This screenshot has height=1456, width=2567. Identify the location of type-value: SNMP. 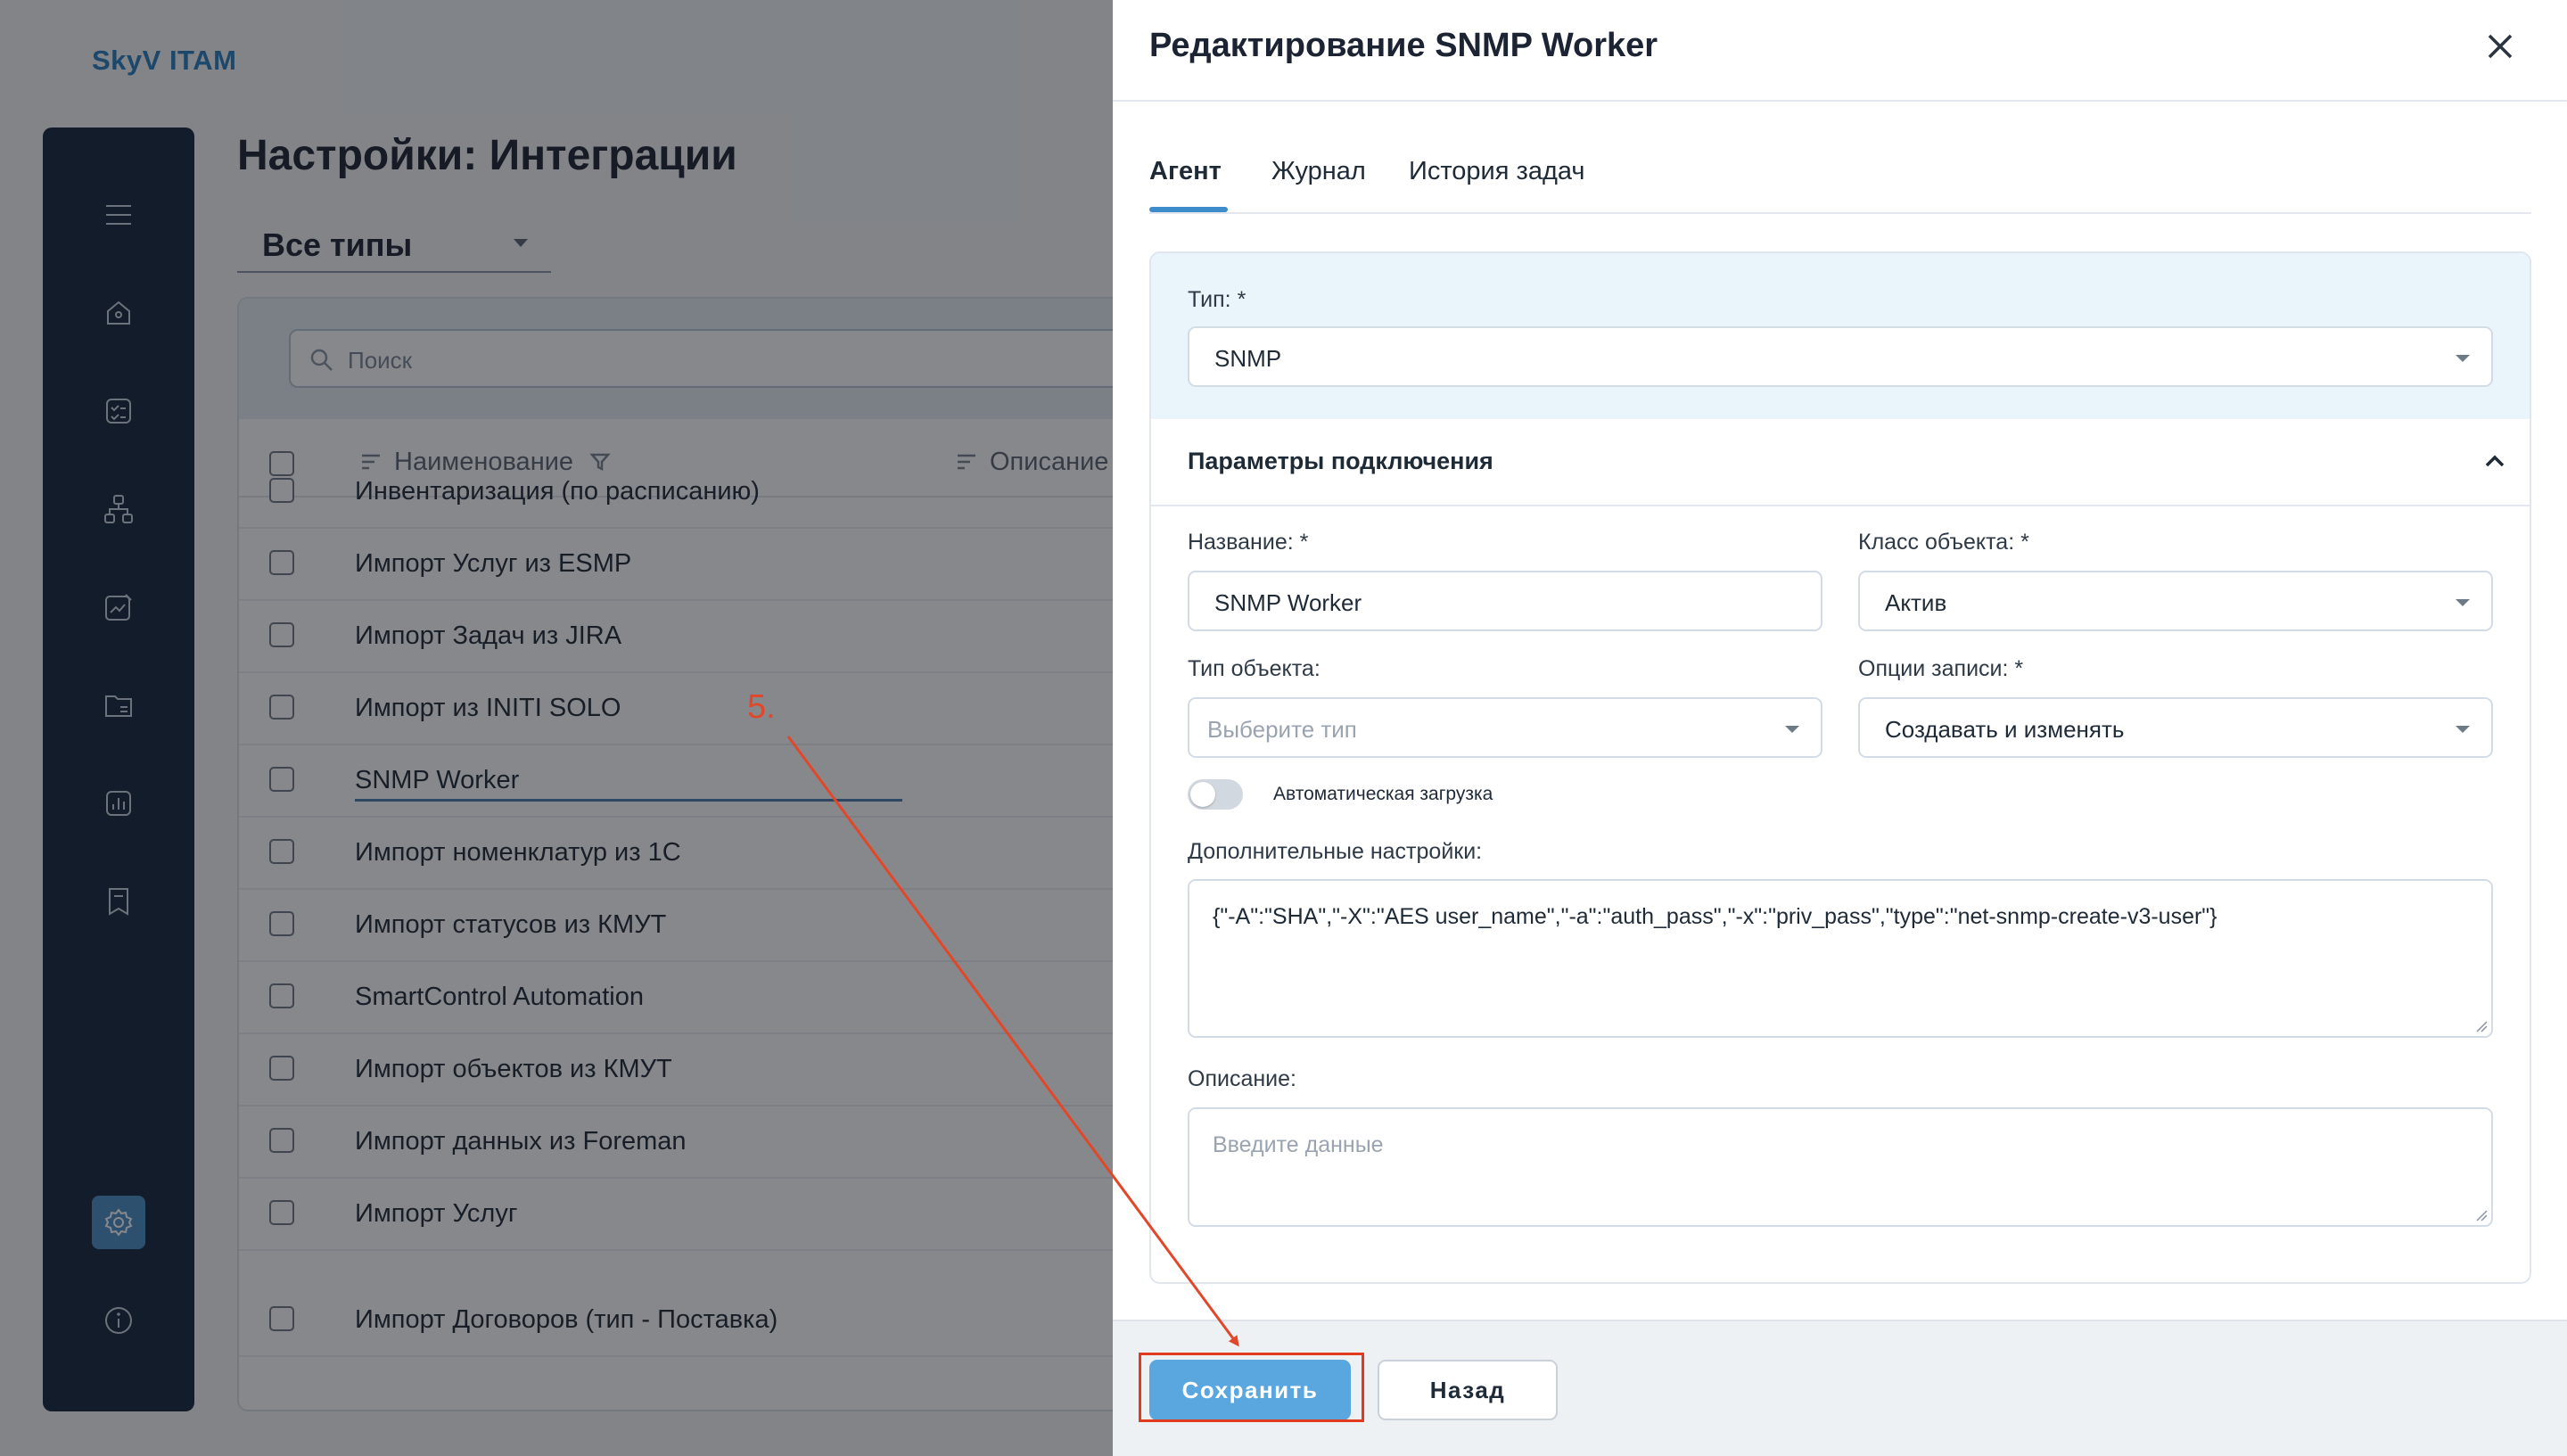
(1248, 358).